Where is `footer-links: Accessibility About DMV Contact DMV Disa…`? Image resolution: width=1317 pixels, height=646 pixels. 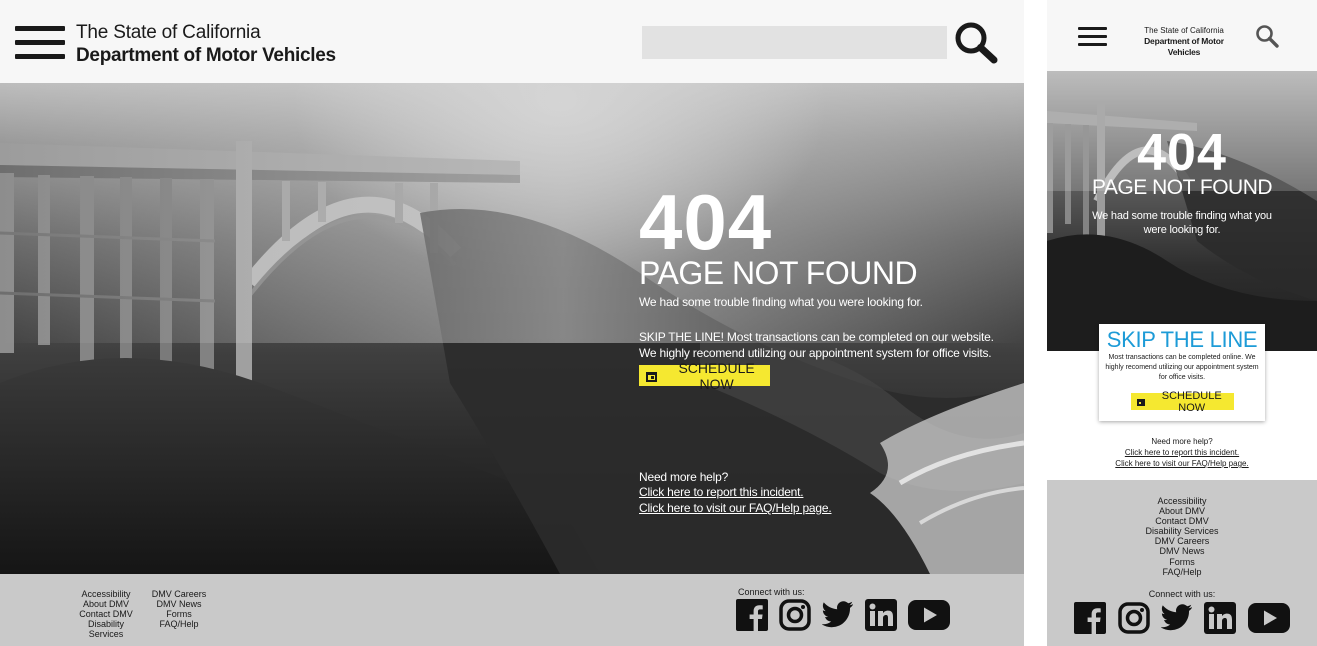 footer-links: Accessibility About DMV Contact DMV Disa… is located at coordinates (1182, 536).